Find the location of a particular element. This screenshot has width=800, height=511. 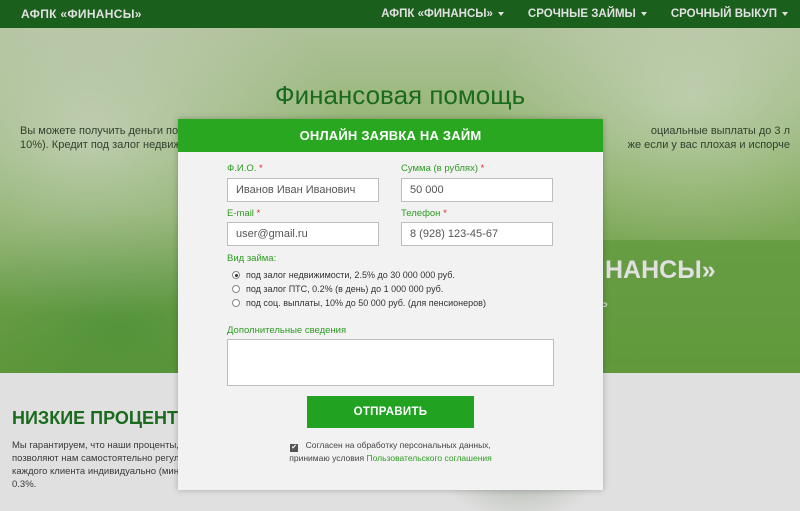

amount-label: Сумма (в рублях) * is located at coordinates (442, 168).